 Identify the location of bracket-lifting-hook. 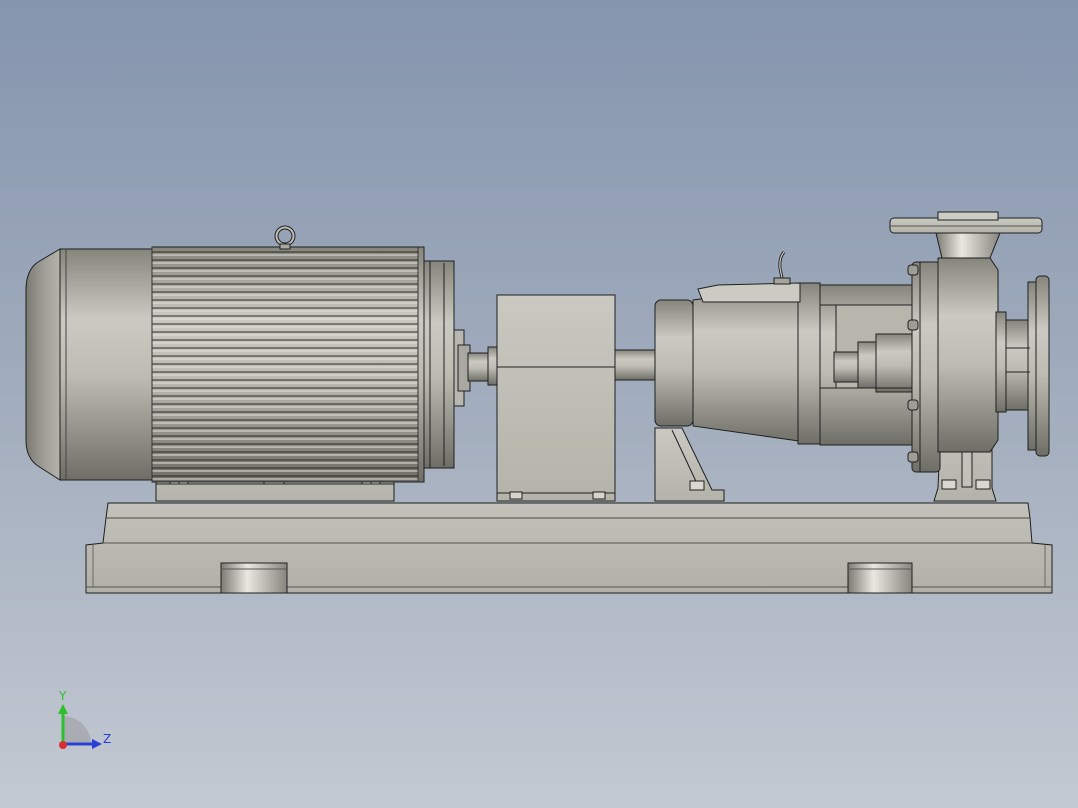
(782, 268).